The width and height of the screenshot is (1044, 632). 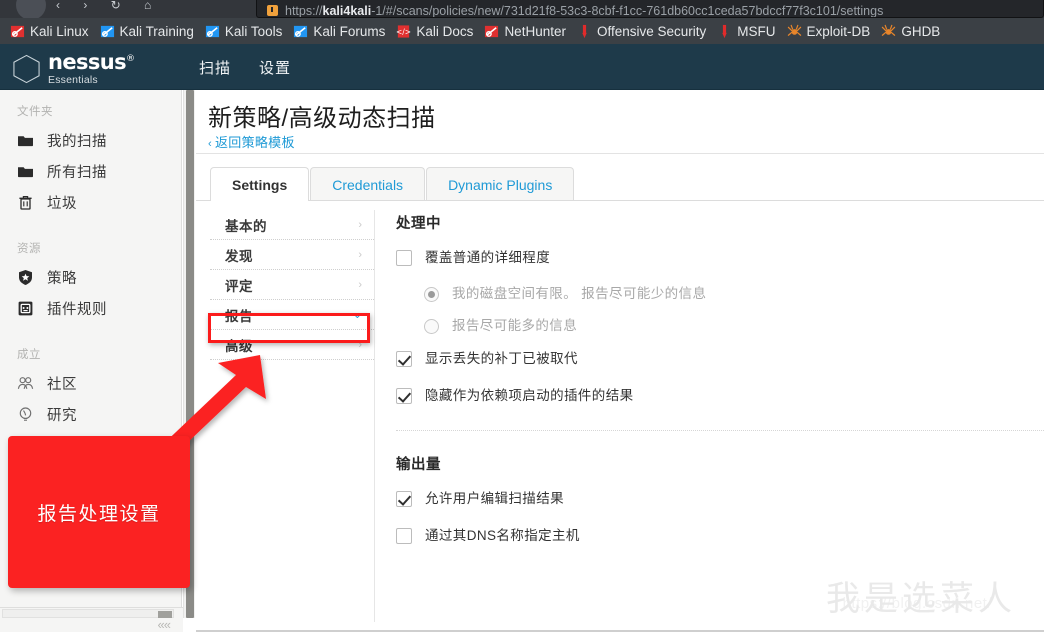 I want to click on tab-dynamic-plugins: Dynamic Plugins, so click(x=500, y=184).